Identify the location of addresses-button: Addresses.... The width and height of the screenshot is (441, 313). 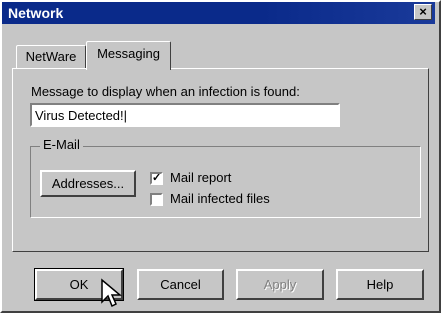
(88, 183).